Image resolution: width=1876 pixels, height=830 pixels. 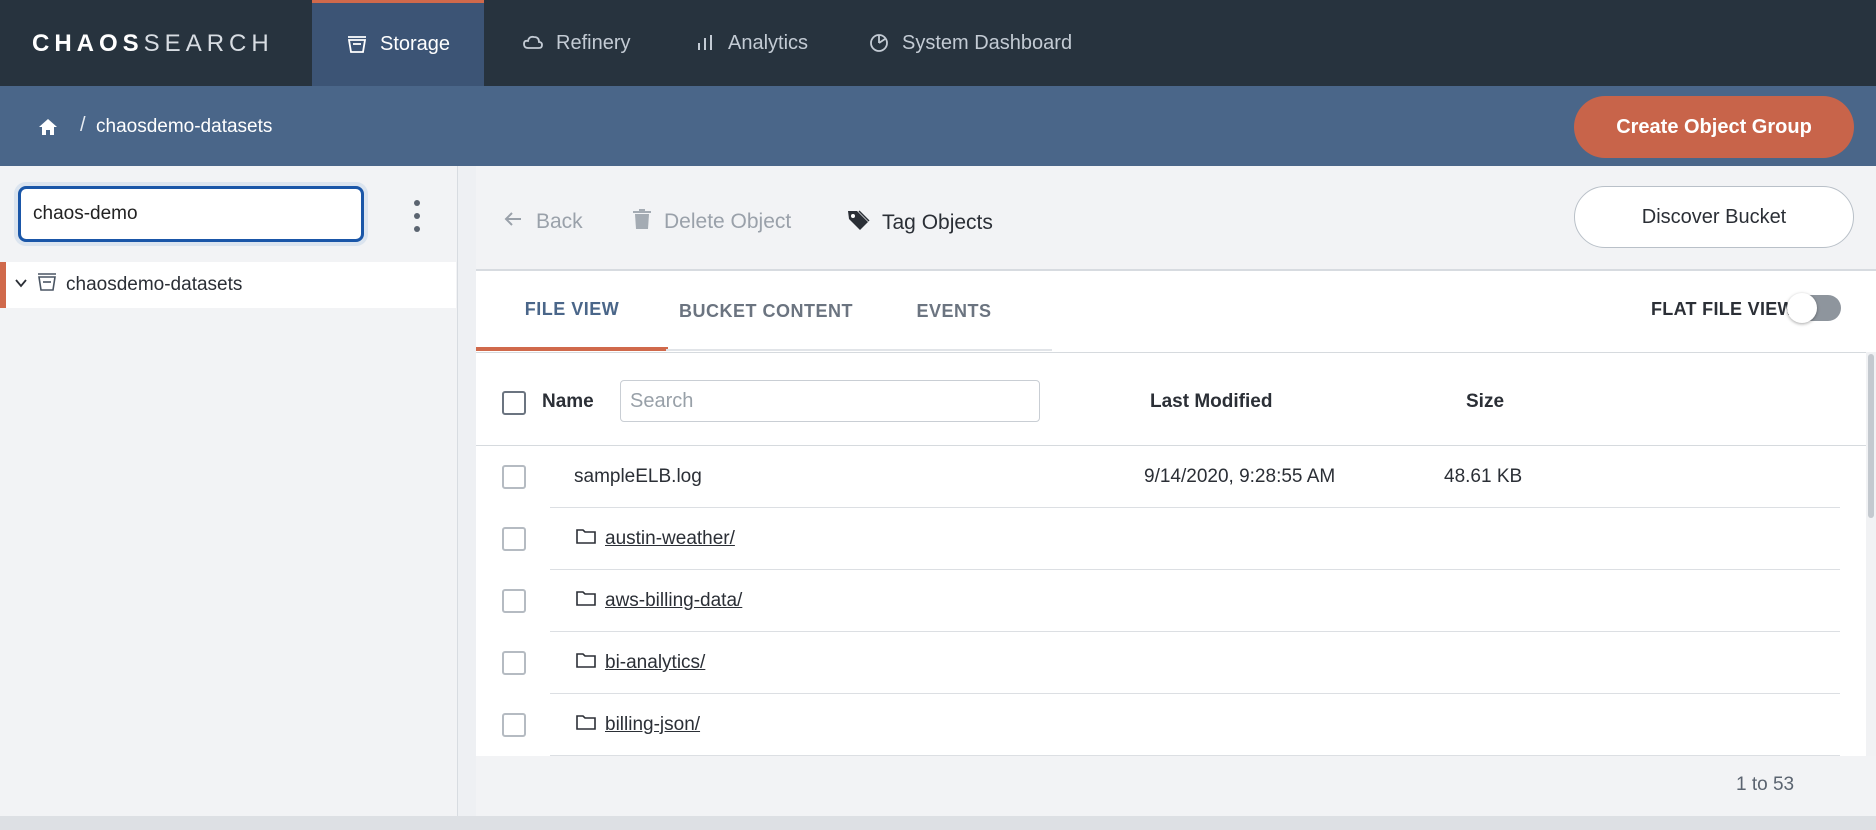 What do you see at coordinates (642, 222) in the screenshot?
I see `trash-icon` at bounding box center [642, 222].